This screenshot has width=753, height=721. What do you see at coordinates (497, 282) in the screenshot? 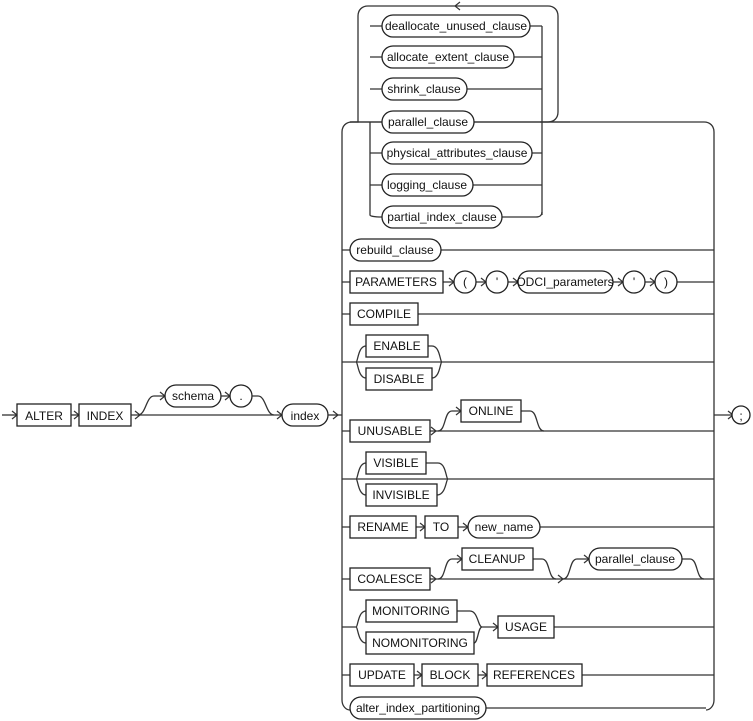
I see `quote-open: '` at bounding box center [497, 282].